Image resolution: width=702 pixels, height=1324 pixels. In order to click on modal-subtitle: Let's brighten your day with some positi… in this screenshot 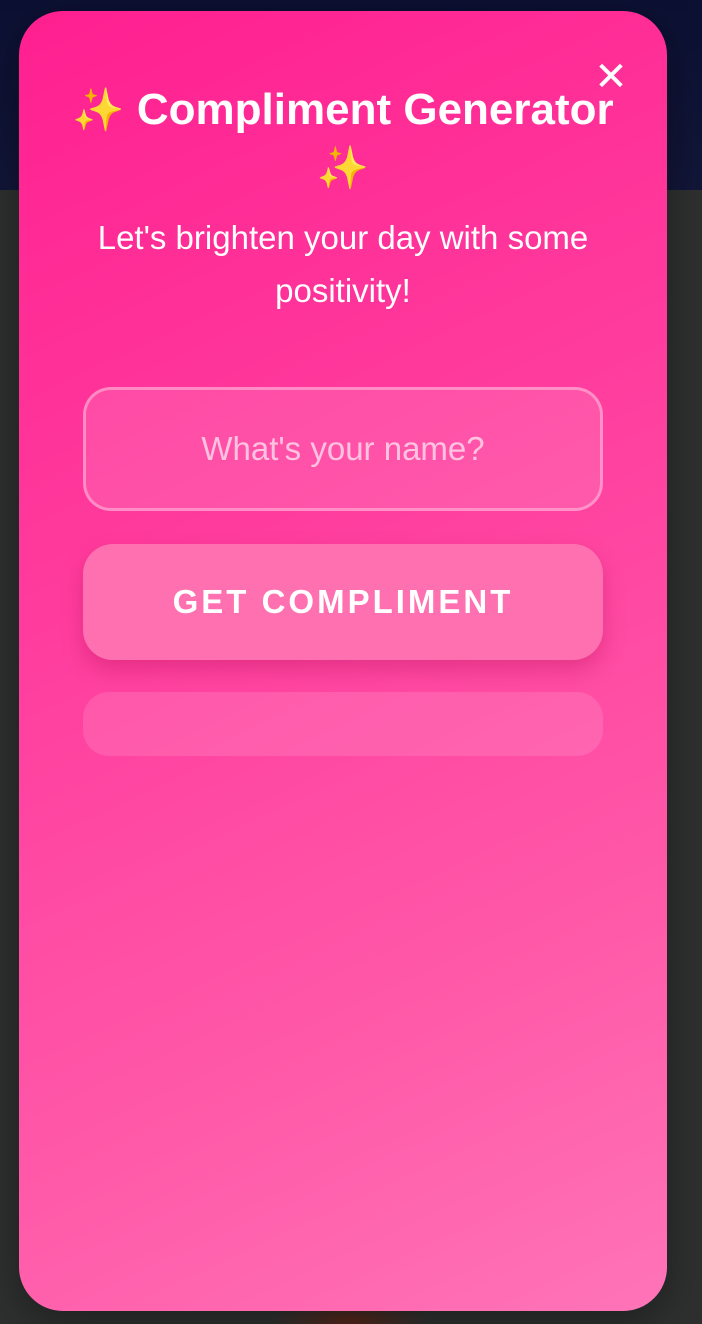, I will do `click(343, 264)`.